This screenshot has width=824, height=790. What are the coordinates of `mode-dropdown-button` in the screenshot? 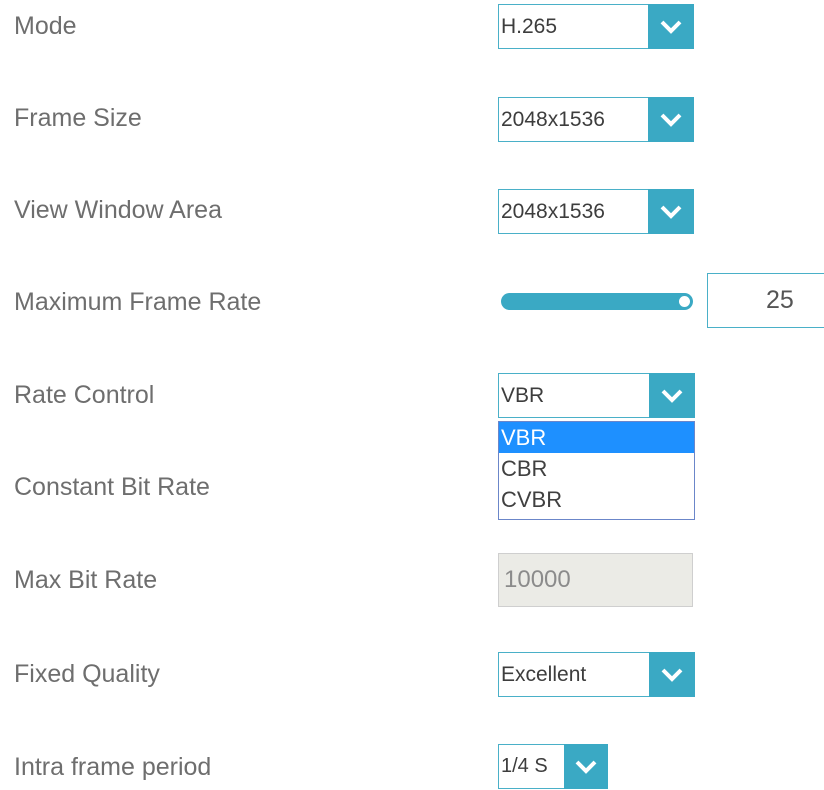 It's located at (671, 26).